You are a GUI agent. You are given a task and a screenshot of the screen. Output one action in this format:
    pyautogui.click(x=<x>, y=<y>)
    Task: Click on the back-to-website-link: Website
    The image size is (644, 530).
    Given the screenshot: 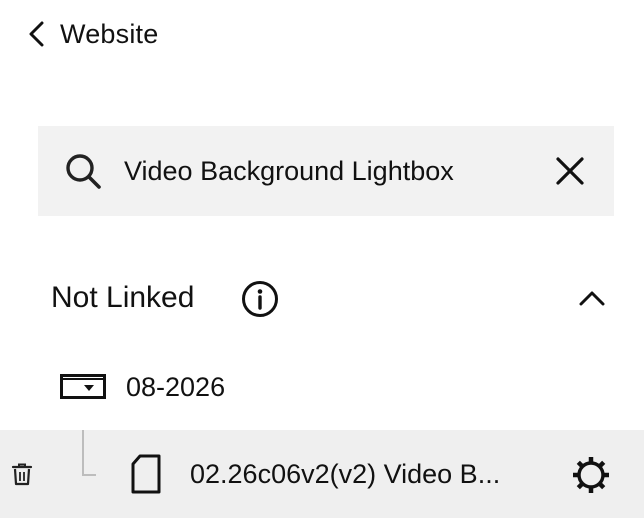 What is the action you would take?
    pyautogui.click(x=91, y=34)
    